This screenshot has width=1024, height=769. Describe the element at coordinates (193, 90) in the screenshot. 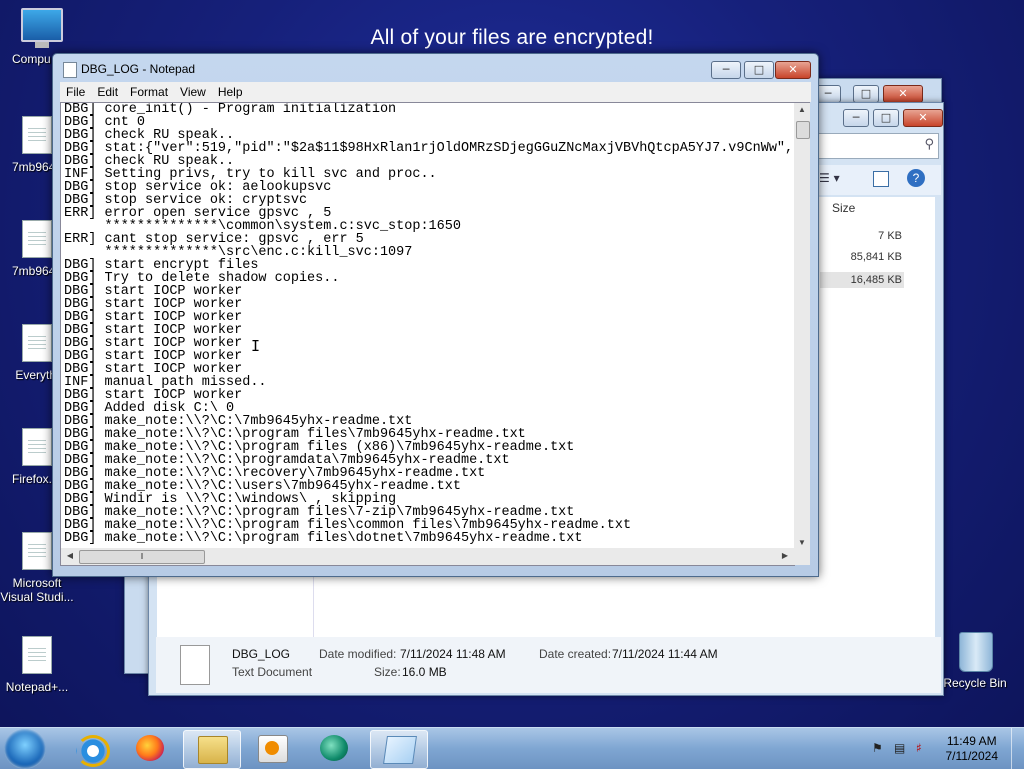

I see `menu-view: View` at that location.